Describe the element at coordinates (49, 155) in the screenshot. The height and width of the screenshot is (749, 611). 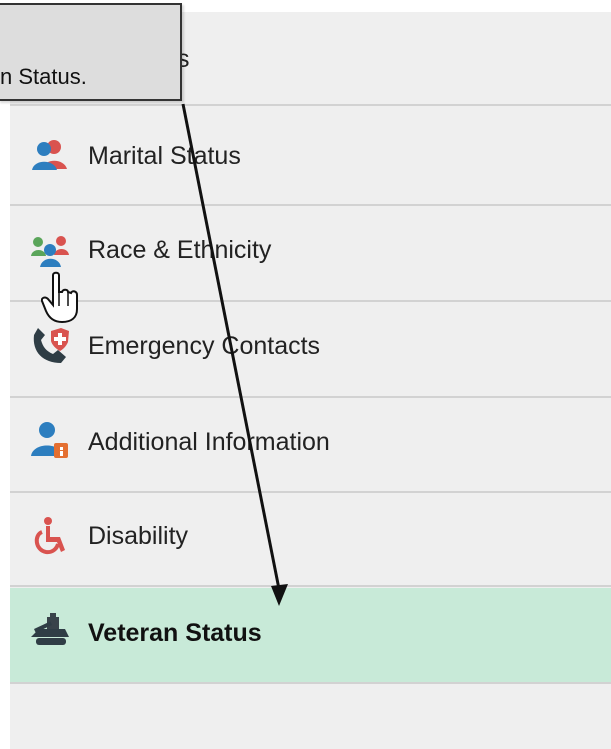
I see `marital-status-icon` at that location.